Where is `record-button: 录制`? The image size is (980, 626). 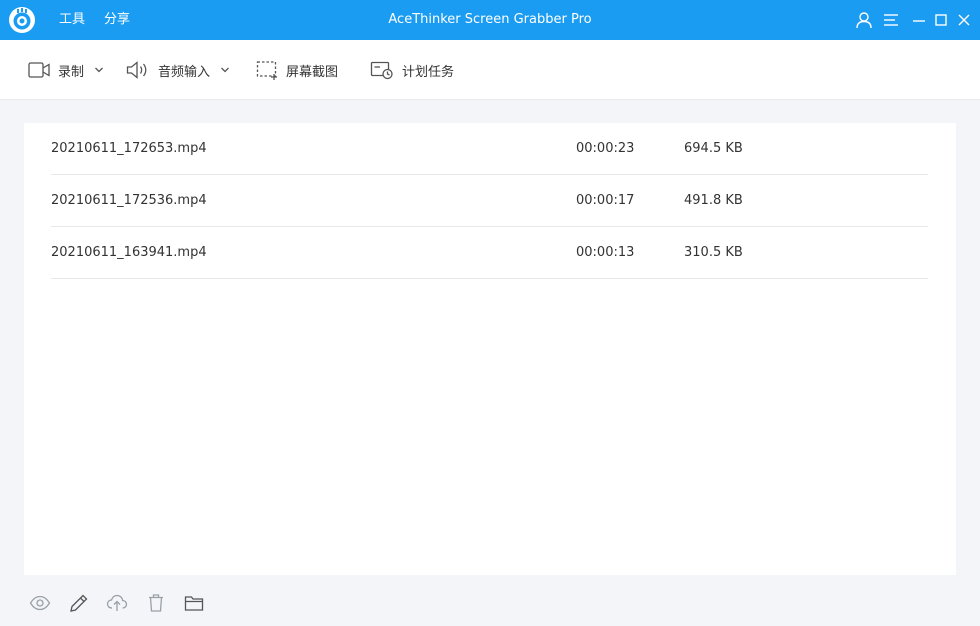
record-button: 录制 is located at coordinates (66, 70).